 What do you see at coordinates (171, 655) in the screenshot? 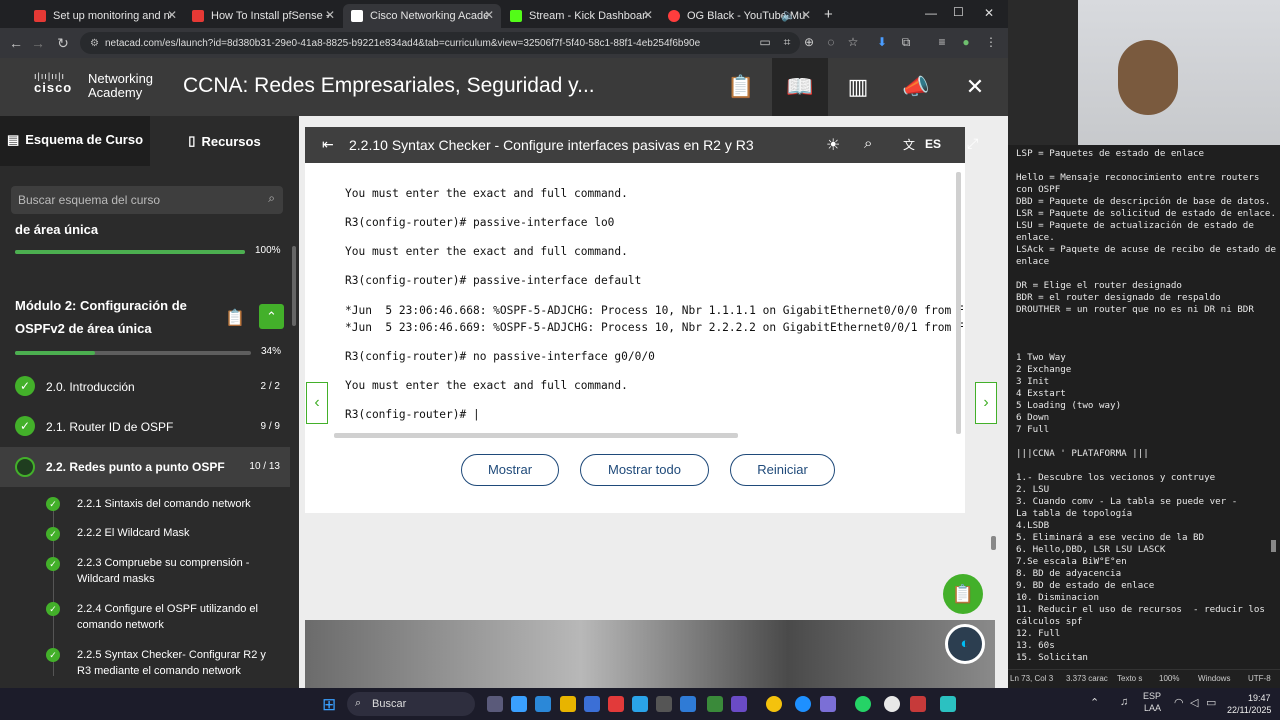
I see `subsection-item: 2.2.5 Syntax Checker- Configurar R2 y` at bounding box center [171, 655].